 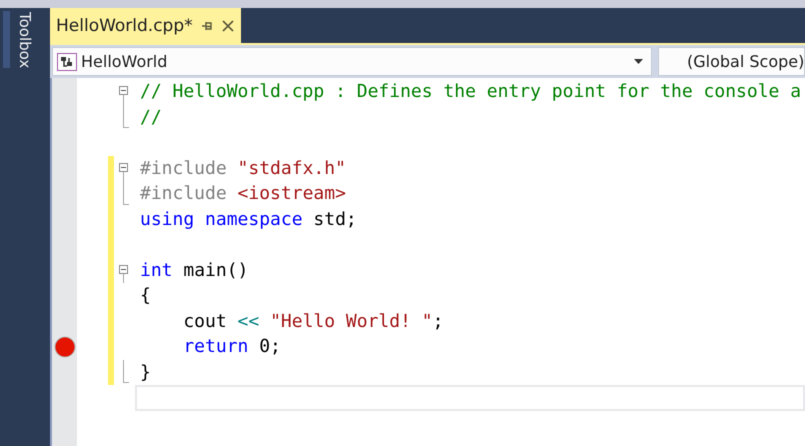 I want to click on code-line: #include "stdafx.h", so click(x=243, y=168).